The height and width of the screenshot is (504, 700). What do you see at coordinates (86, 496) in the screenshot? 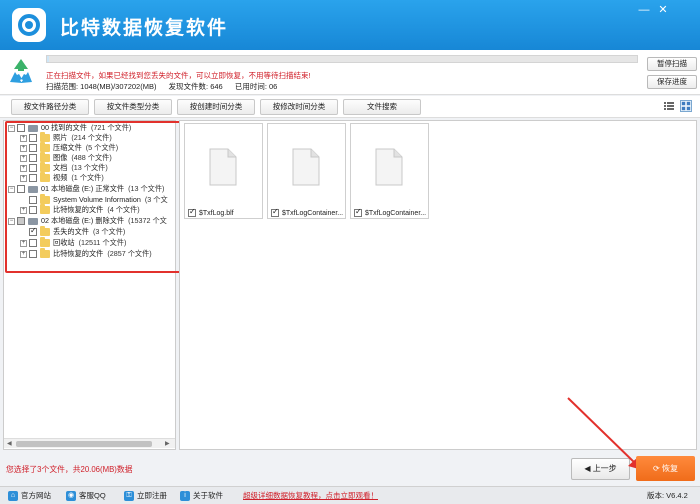
I see `qq-support-link: ◉ 客服QQ` at bounding box center [86, 496].